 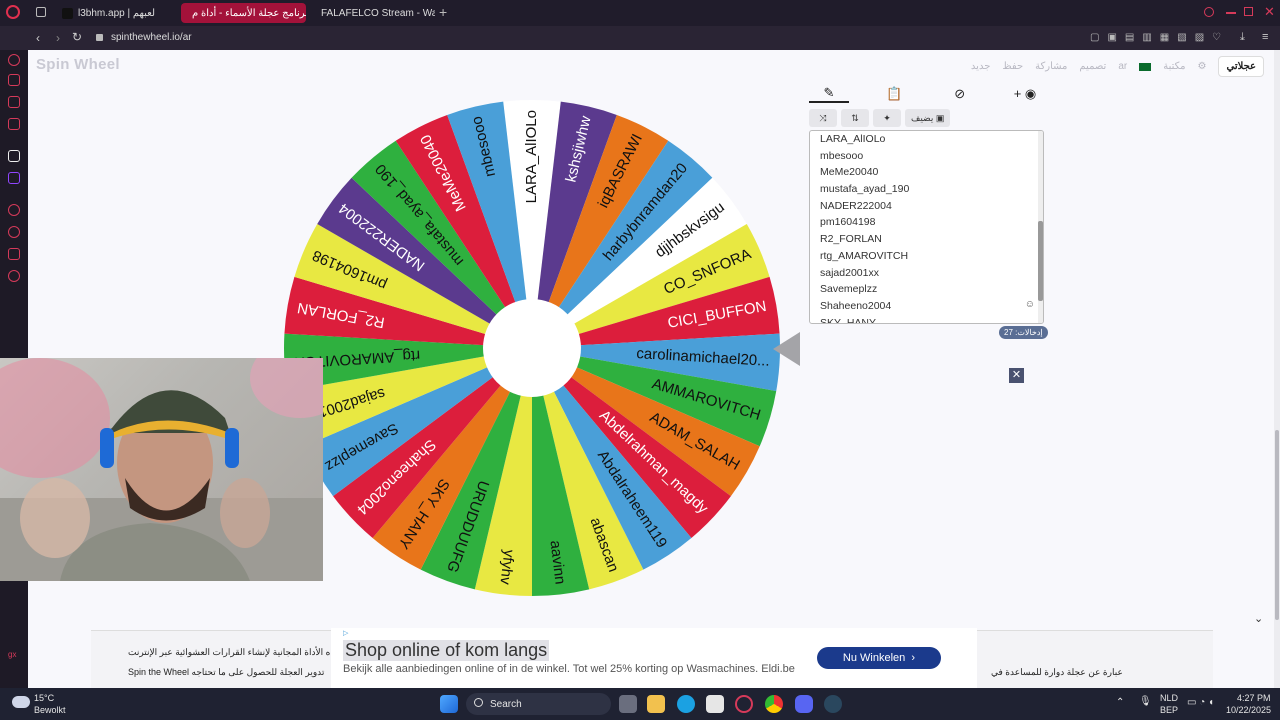 What do you see at coordinates (538, 704) in the screenshot?
I see `taskbar-search: Search` at bounding box center [538, 704].